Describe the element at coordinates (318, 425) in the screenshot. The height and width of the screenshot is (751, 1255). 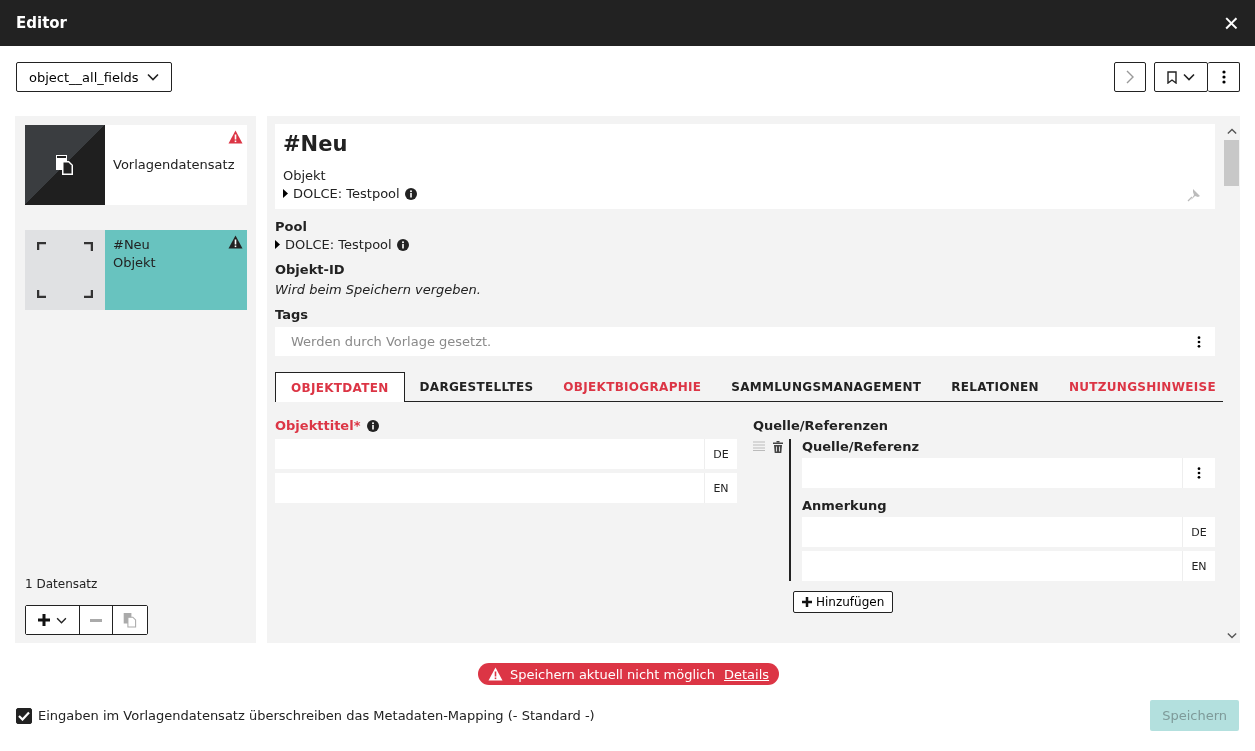
I see `field-label: Objekttitel*` at that location.